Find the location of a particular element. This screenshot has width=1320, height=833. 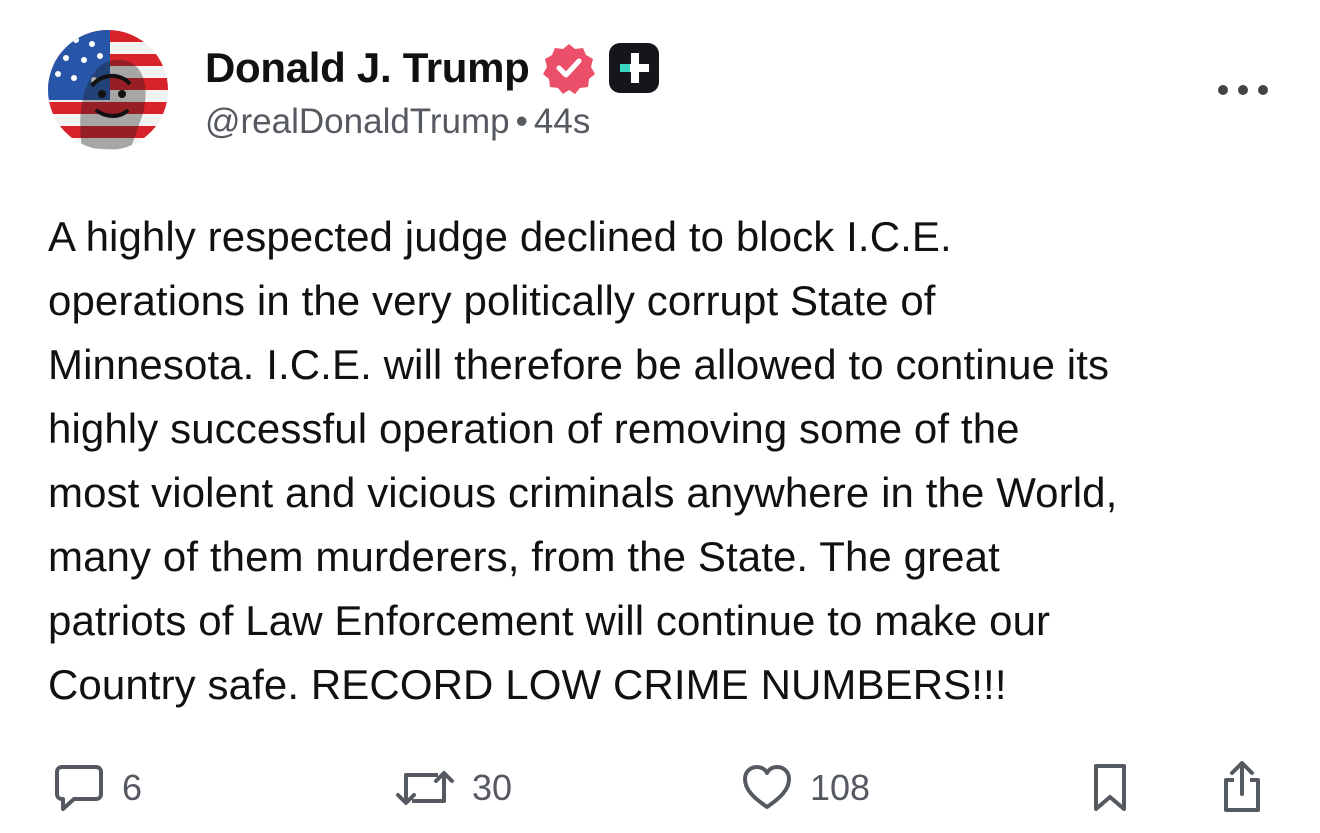

retruth-button: 30 is located at coordinates (453, 788).